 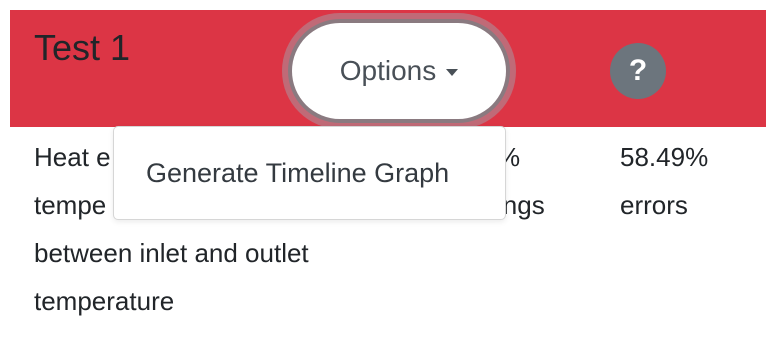 I want to click on options-button-label: Options, so click(x=388, y=70).